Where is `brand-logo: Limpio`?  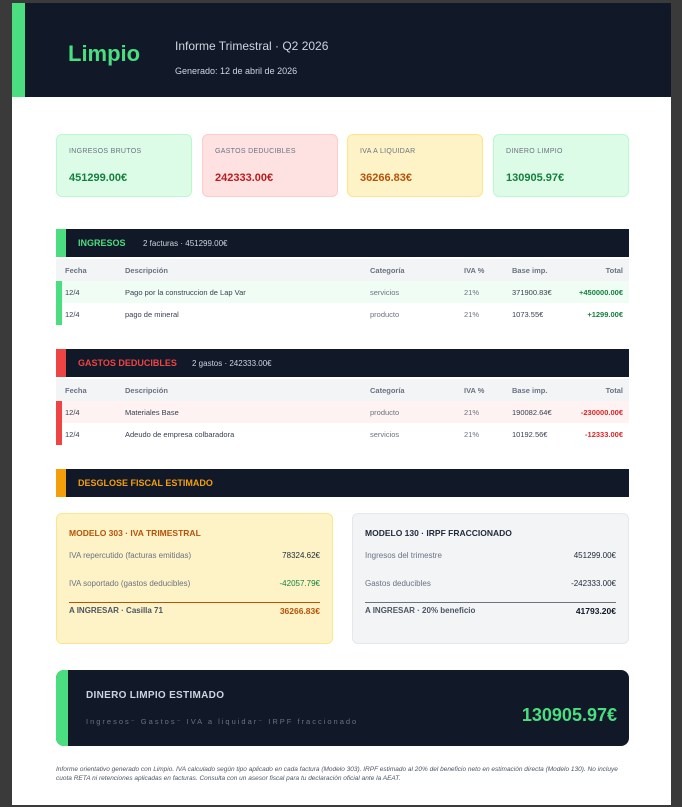 brand-logo: Limpio is located at coordinates (104, 53).